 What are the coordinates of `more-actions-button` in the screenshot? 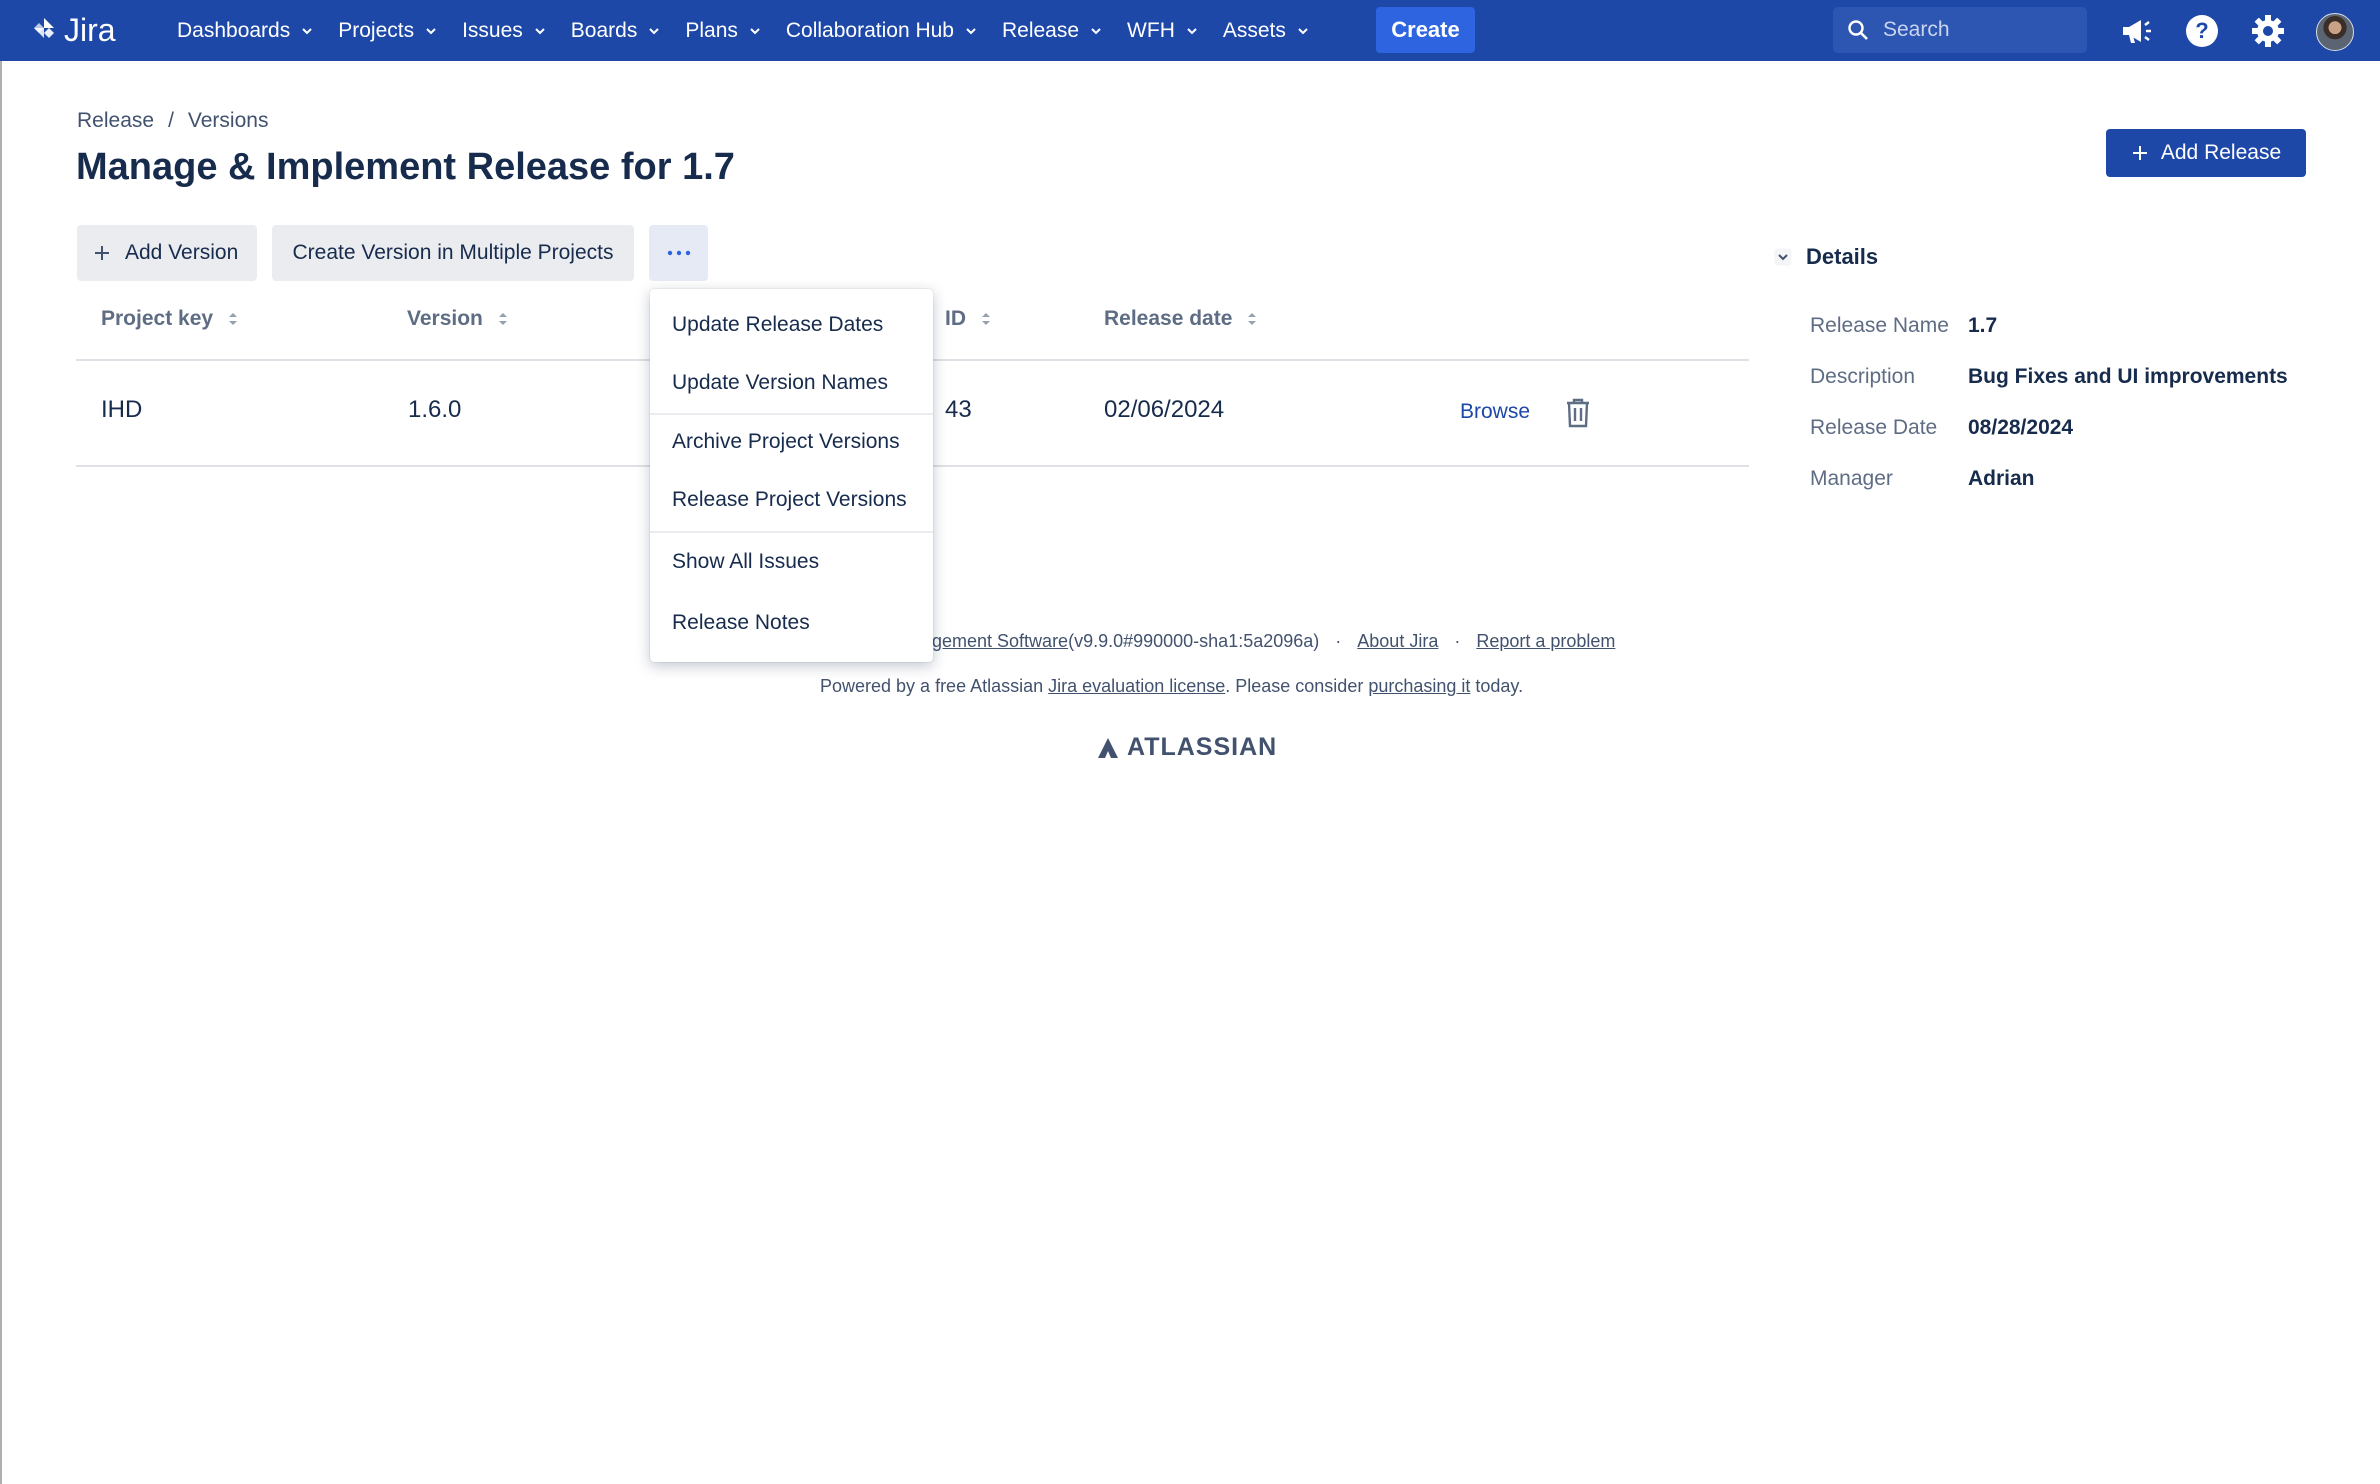 It's located at (678, 253).